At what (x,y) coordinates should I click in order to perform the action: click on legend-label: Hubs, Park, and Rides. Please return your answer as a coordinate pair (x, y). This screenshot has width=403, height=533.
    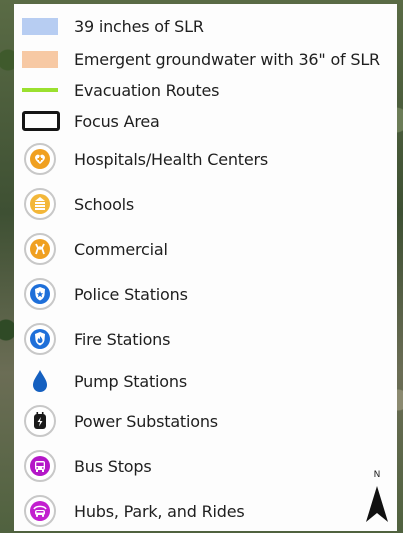
    Looking at the image, I should click on (159, 511).